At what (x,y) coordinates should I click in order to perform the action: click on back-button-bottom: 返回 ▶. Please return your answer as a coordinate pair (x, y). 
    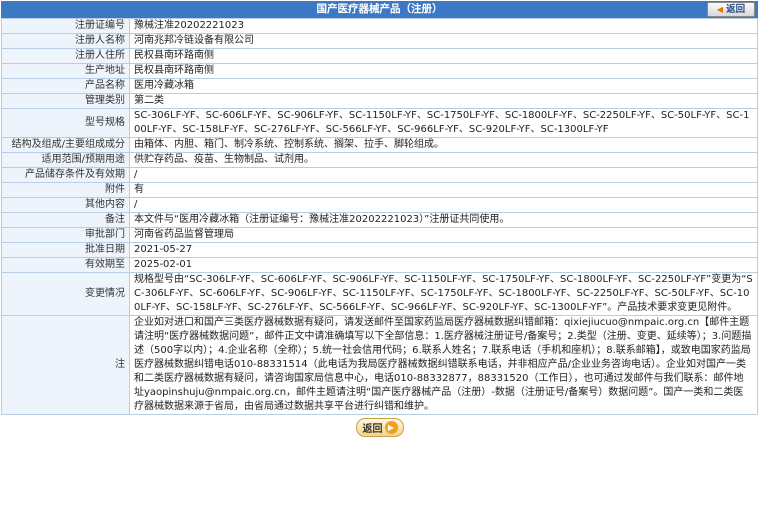
    Looking at the image, I should click on (379, 427).